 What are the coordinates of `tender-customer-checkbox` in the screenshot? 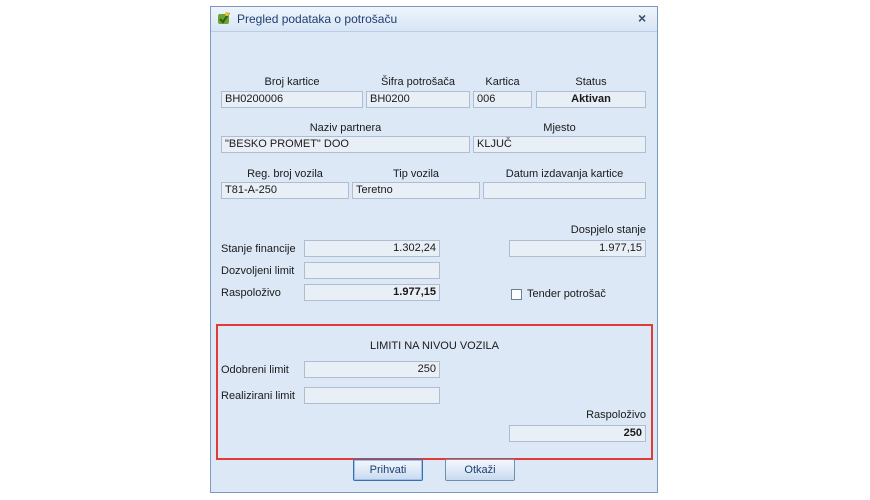 It's located at (516, 294).